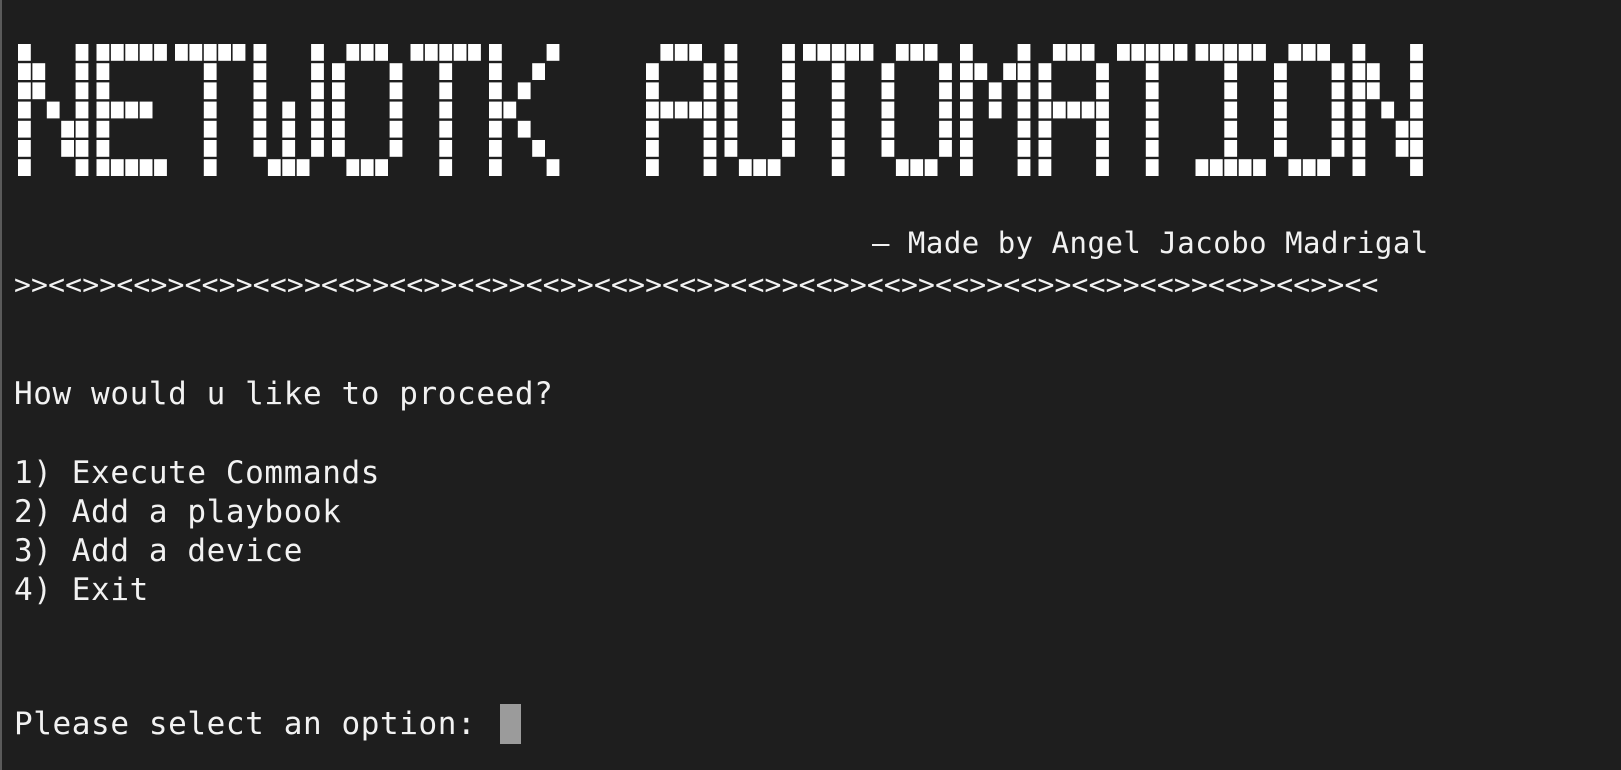 The width and height of the screenshot is (1621, 770). I want to click on prompt-label: Please select an option:, so click(255, 724).